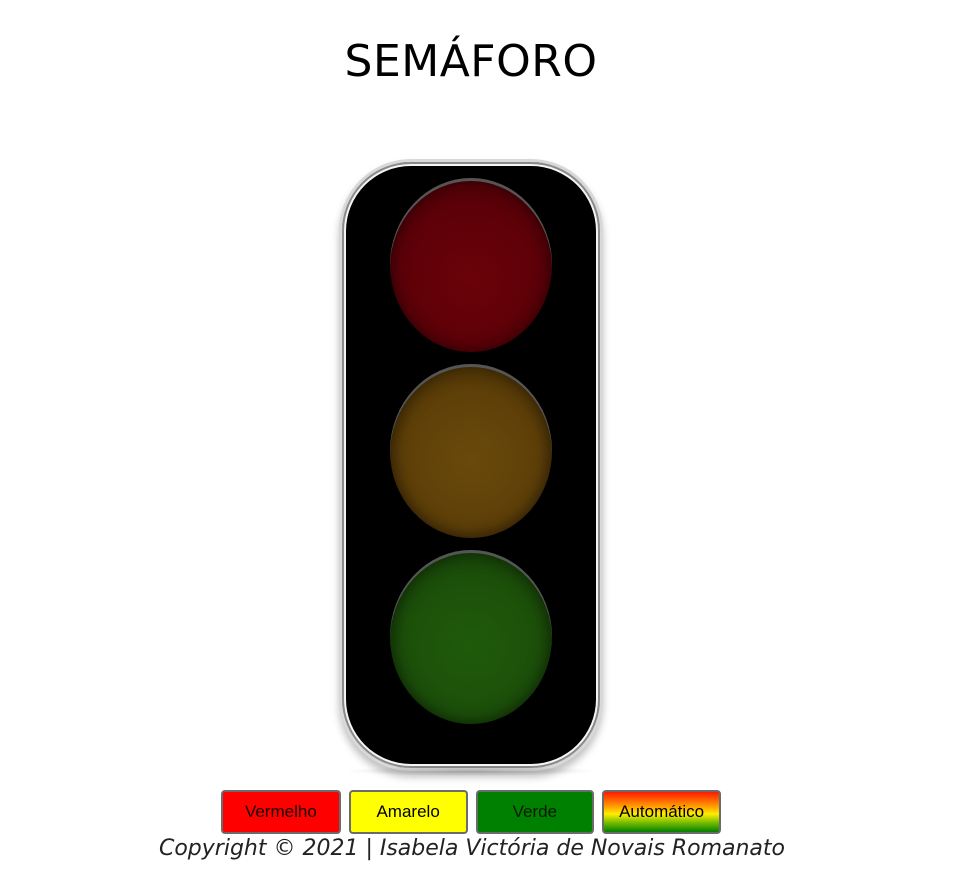 The width and height of the screenshot is (962, 891). Describe the element at coordinates (471, 451) in the screenshot. I see `yellow-lamp` at that location.